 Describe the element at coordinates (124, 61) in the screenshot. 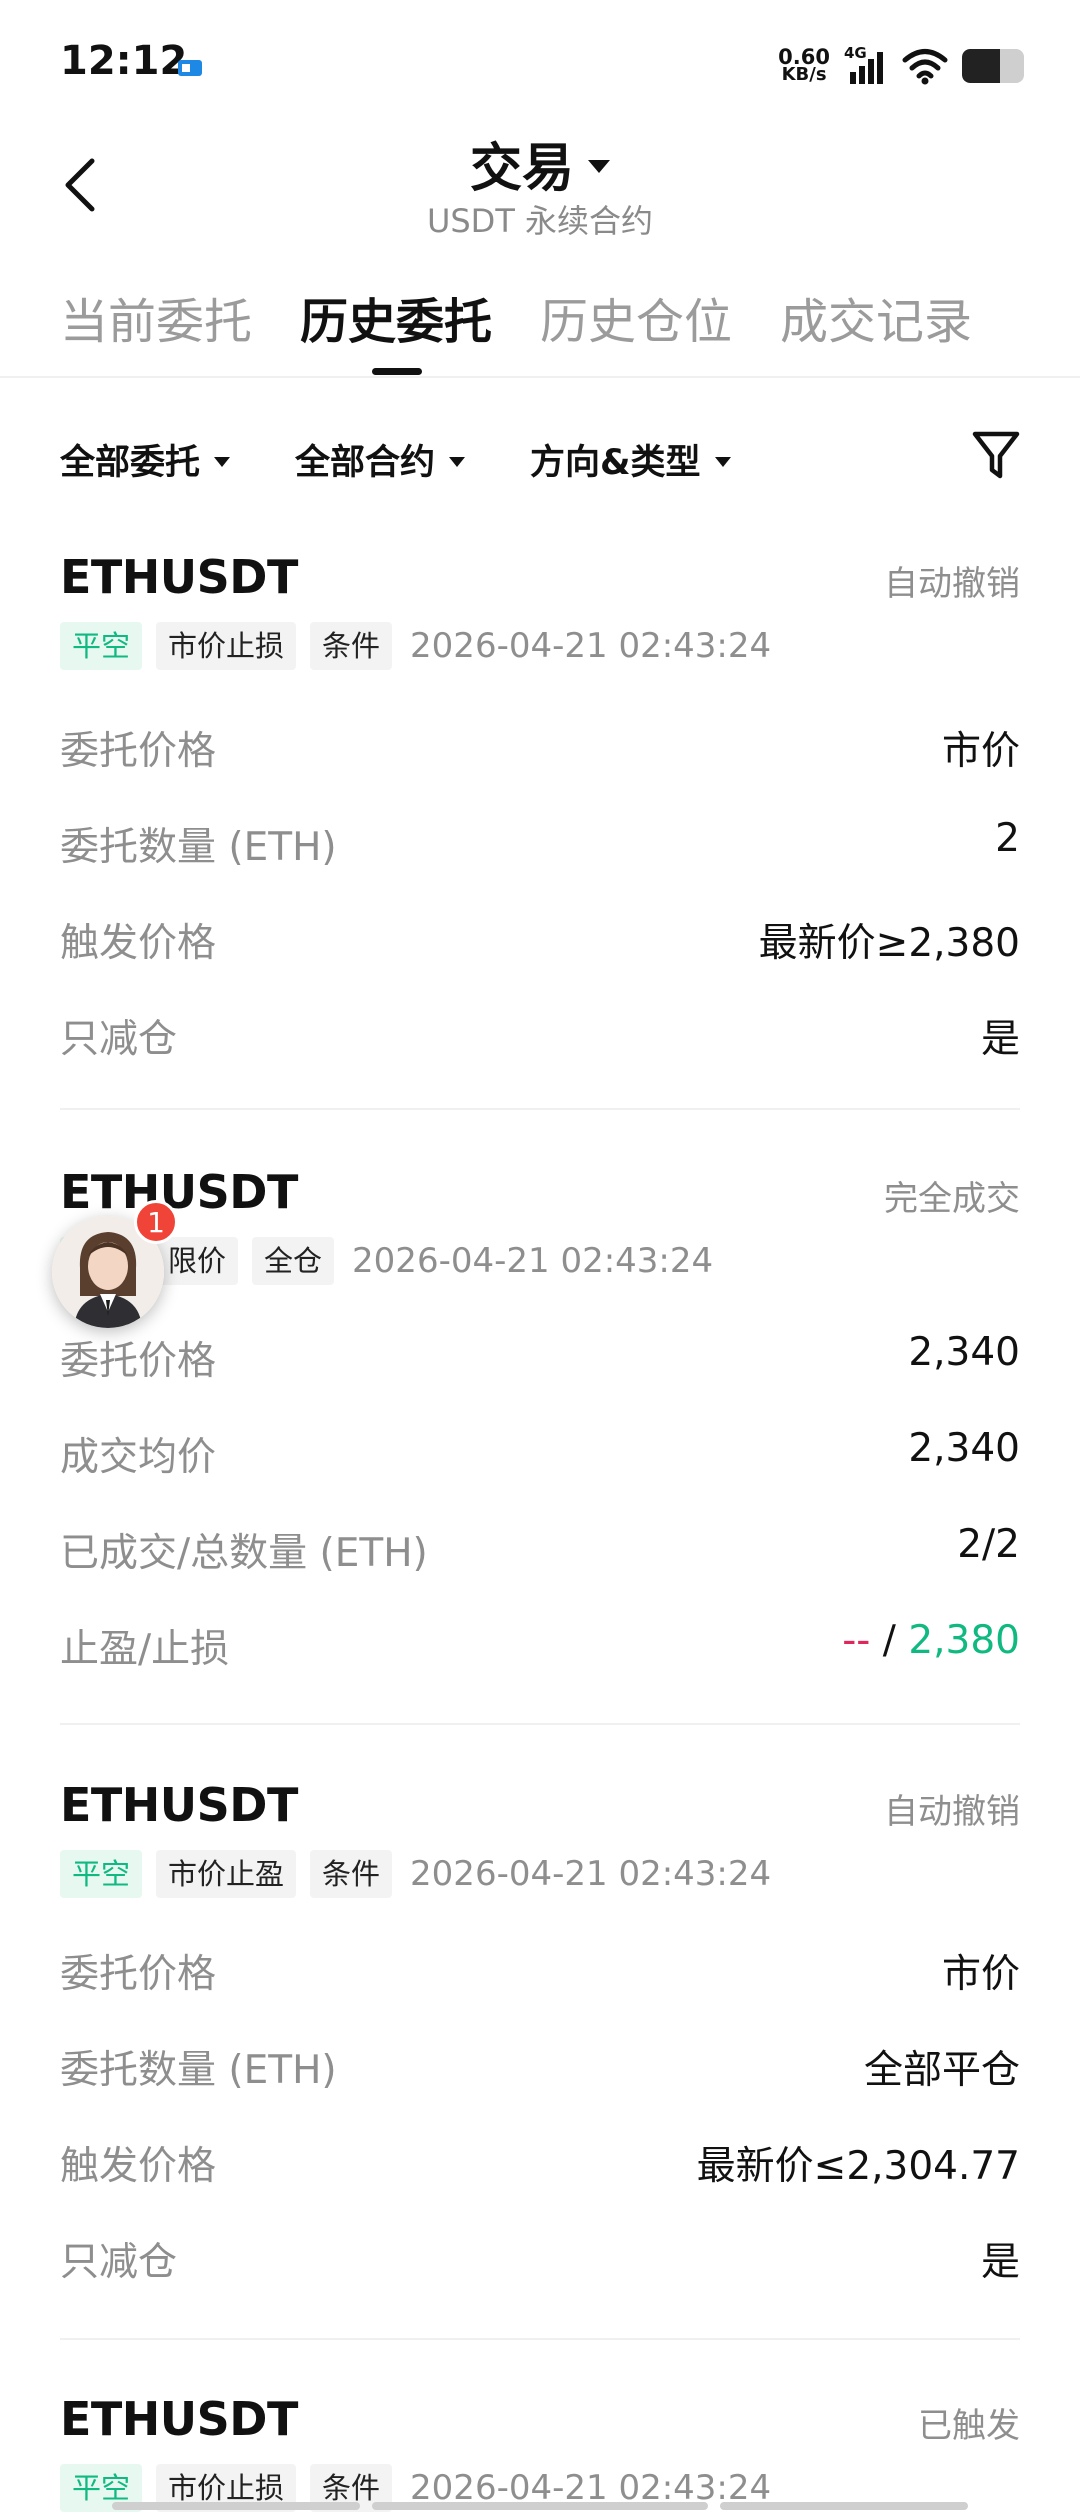

I see `status-time: 12:12` at that location.